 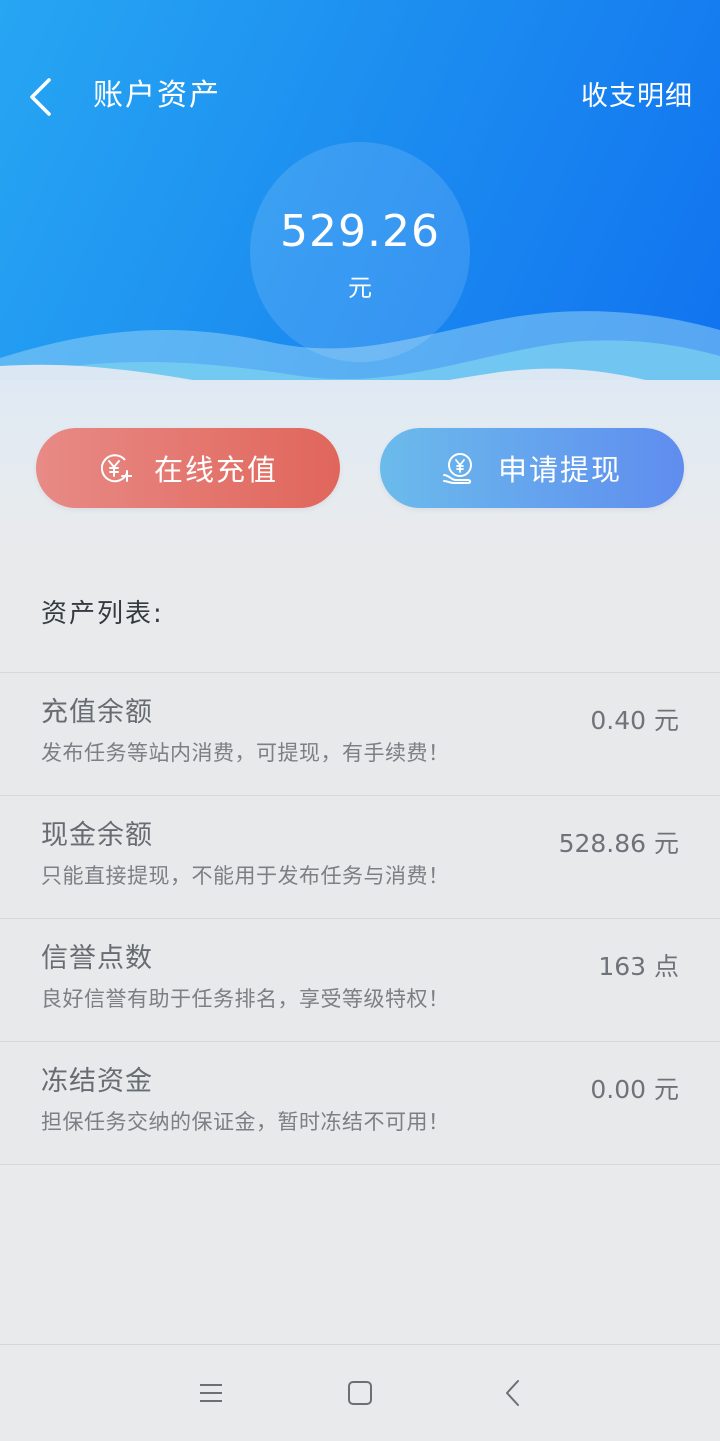 I want to click on back-icon, so click(x=512, y=1393).